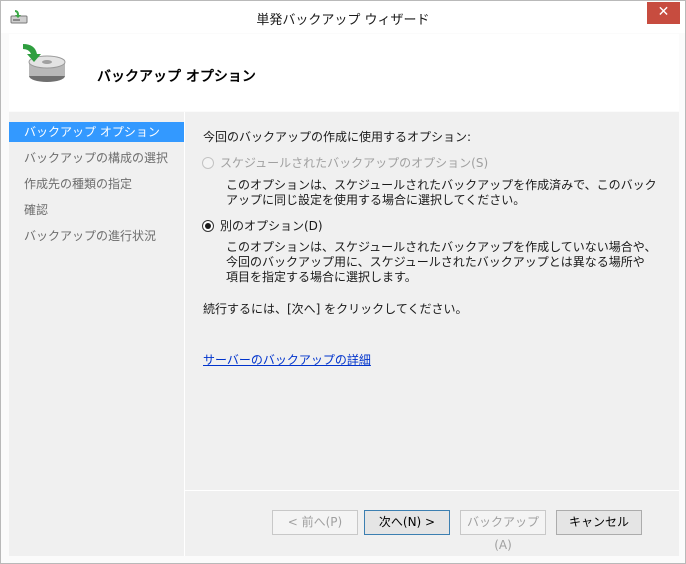 The width and height of the screenshot is (686, 564). I want to click on different-option-label: 別のオプション(D), so click(271, 226).